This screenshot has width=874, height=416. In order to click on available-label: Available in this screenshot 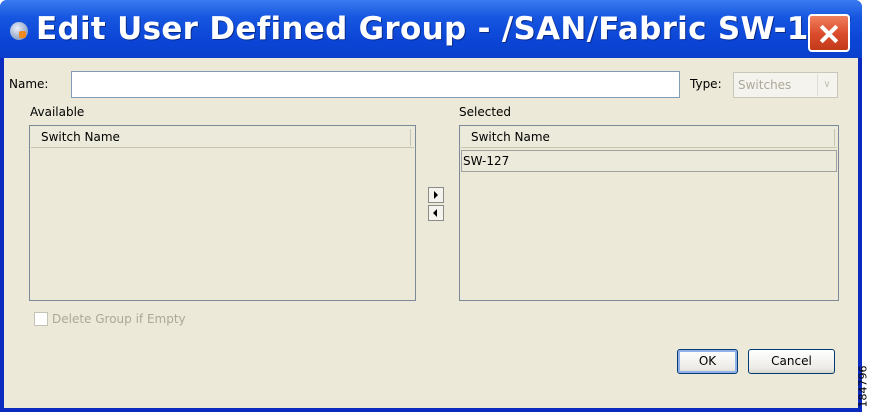, I will do `click(57, 112)`.